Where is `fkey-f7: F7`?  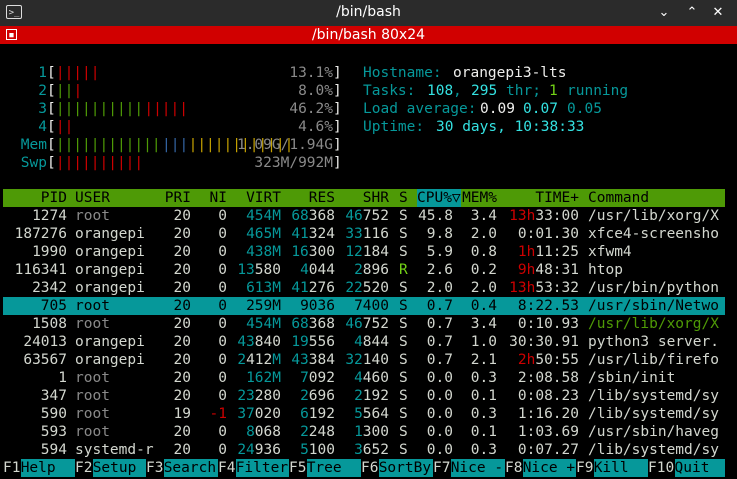
fkey-f7: F7 is located at coordinates (441, 468).